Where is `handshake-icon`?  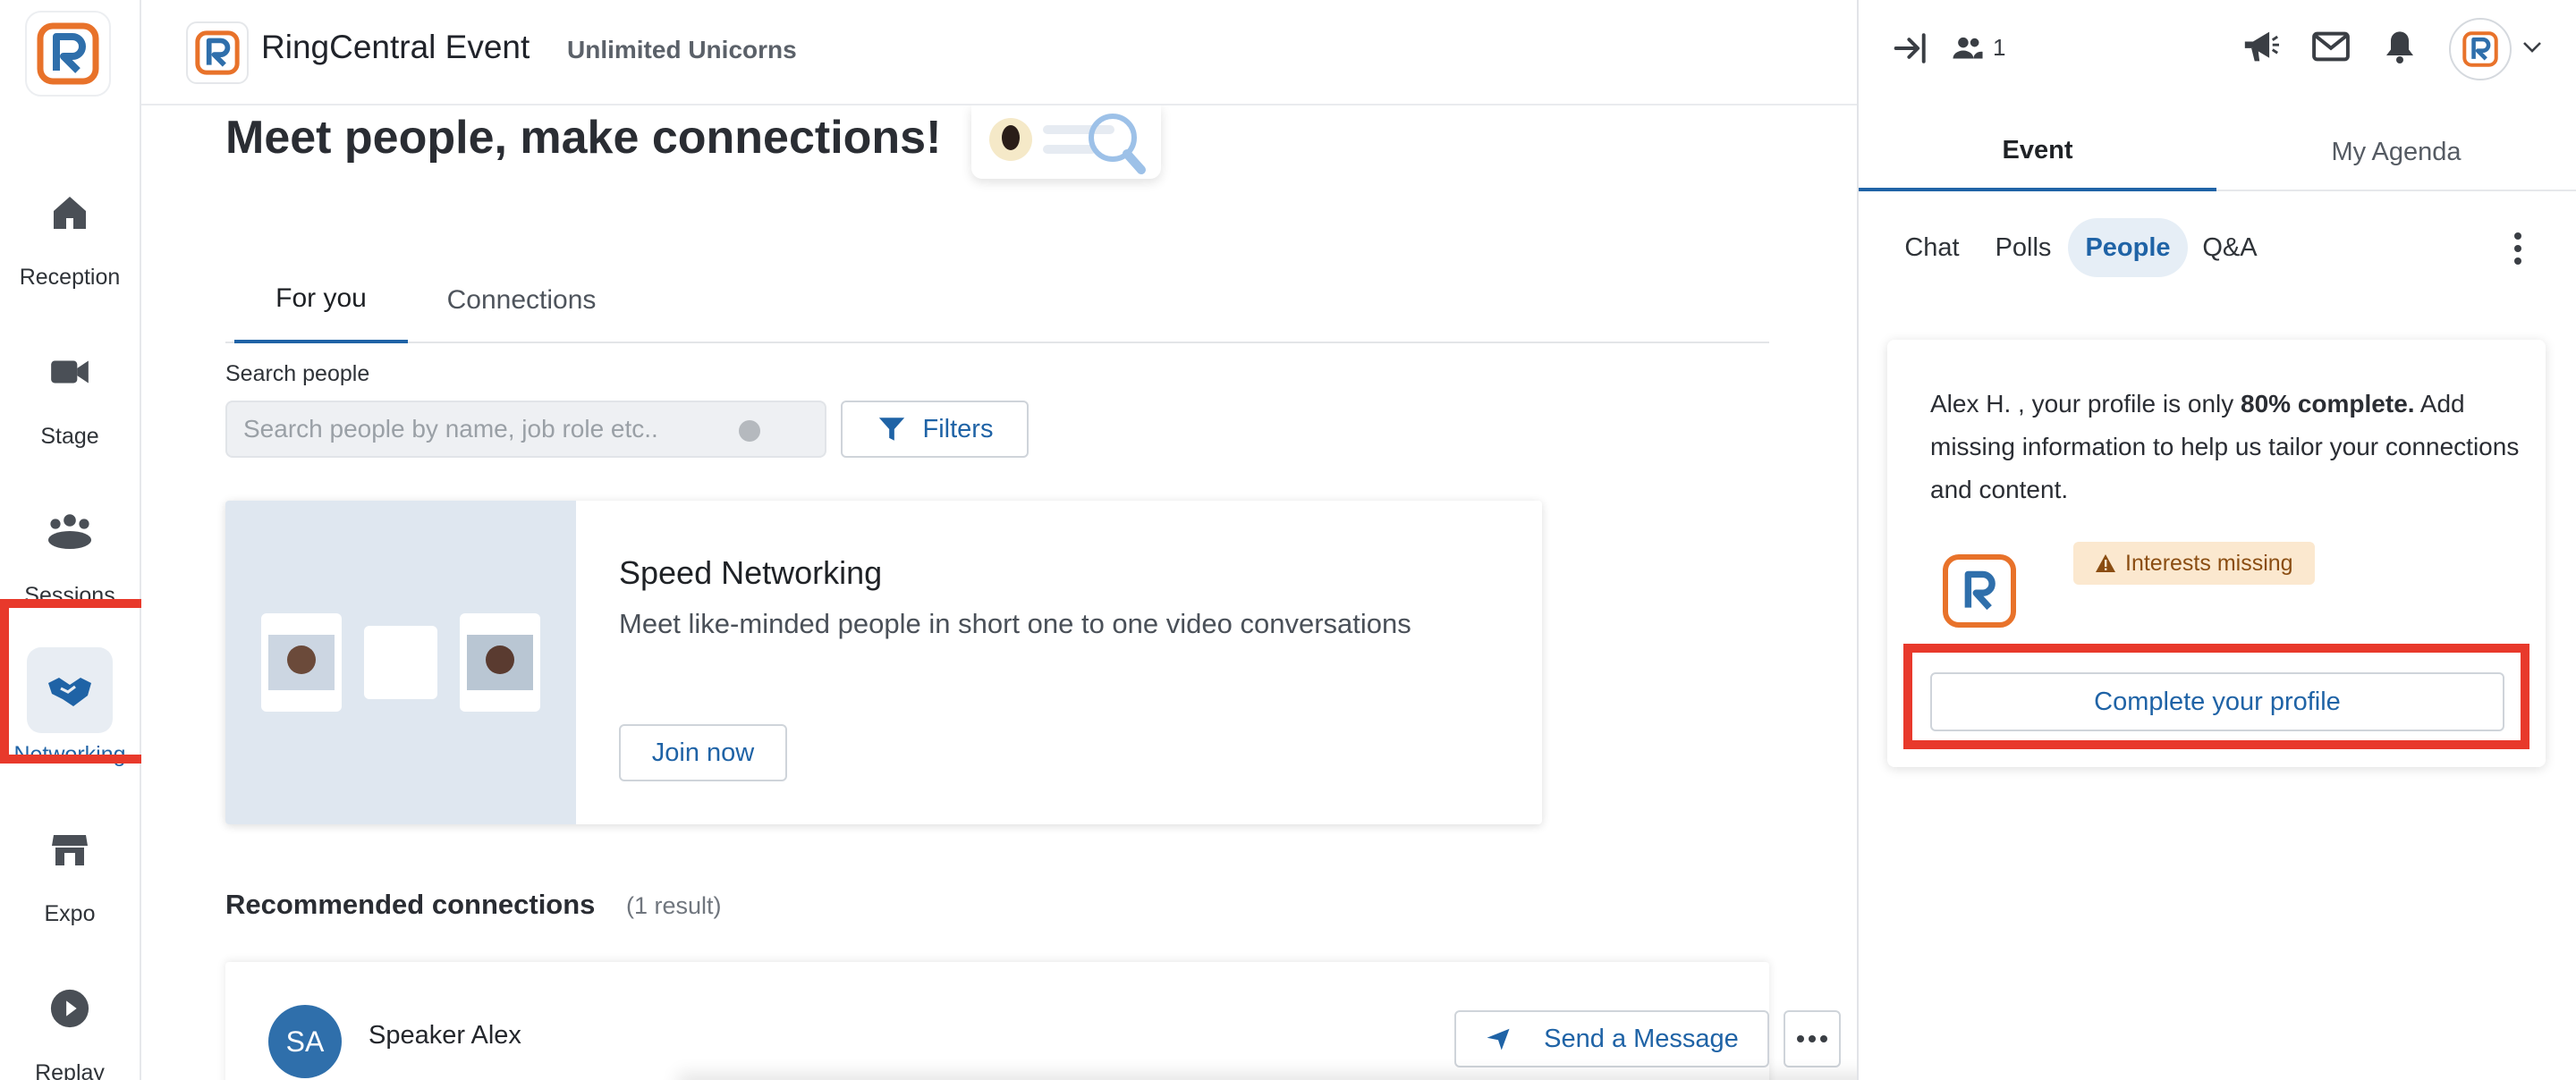 handshake-icon is located at coordinates (70, 690).